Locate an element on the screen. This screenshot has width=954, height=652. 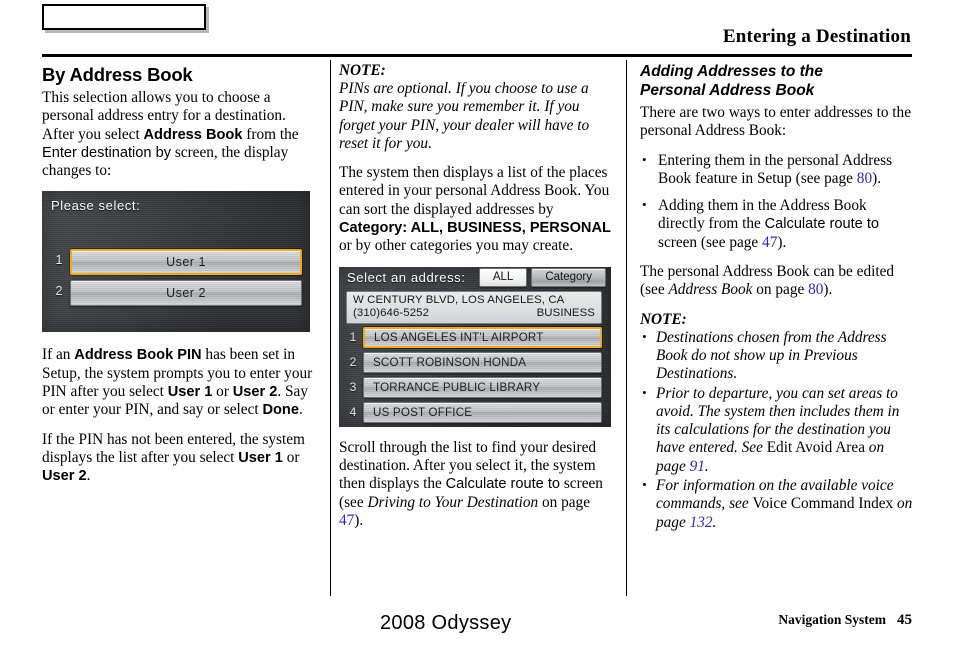
text-run: screen (see page is located at coordinates (710, 242).